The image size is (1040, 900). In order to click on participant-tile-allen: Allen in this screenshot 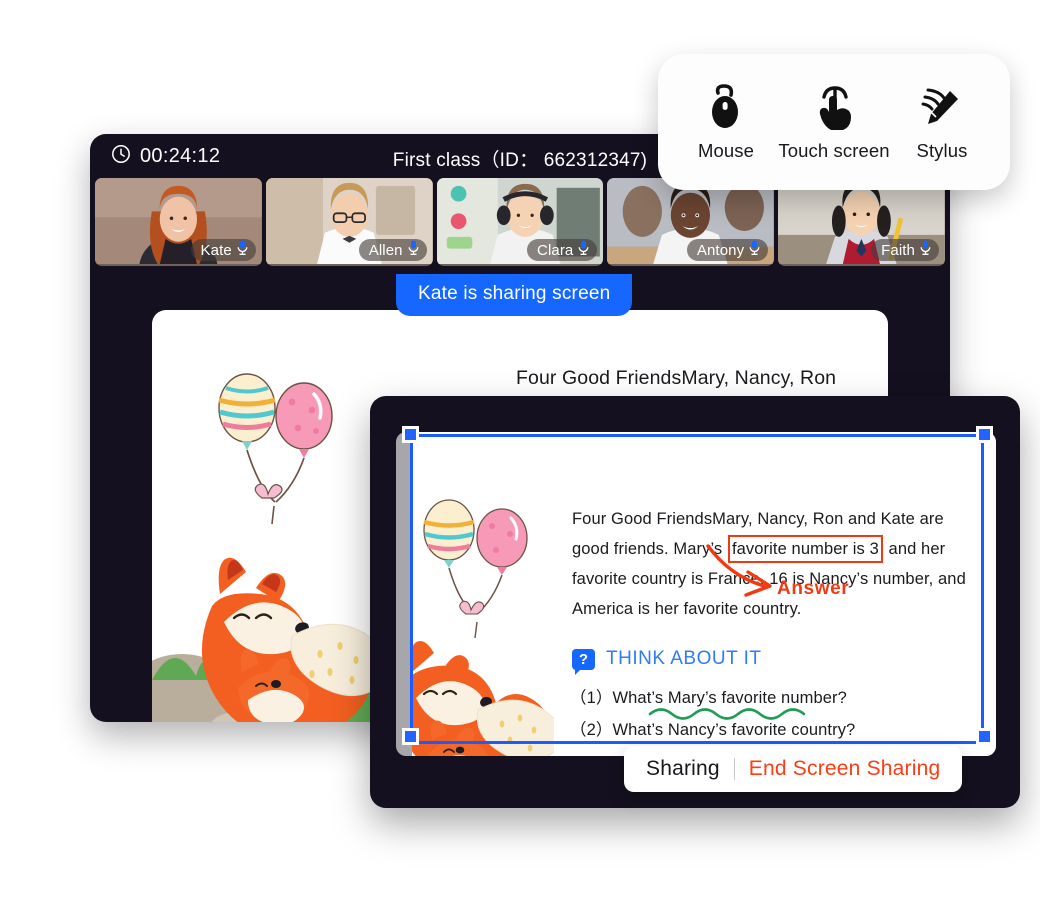, I will do `click(349, 222)`.